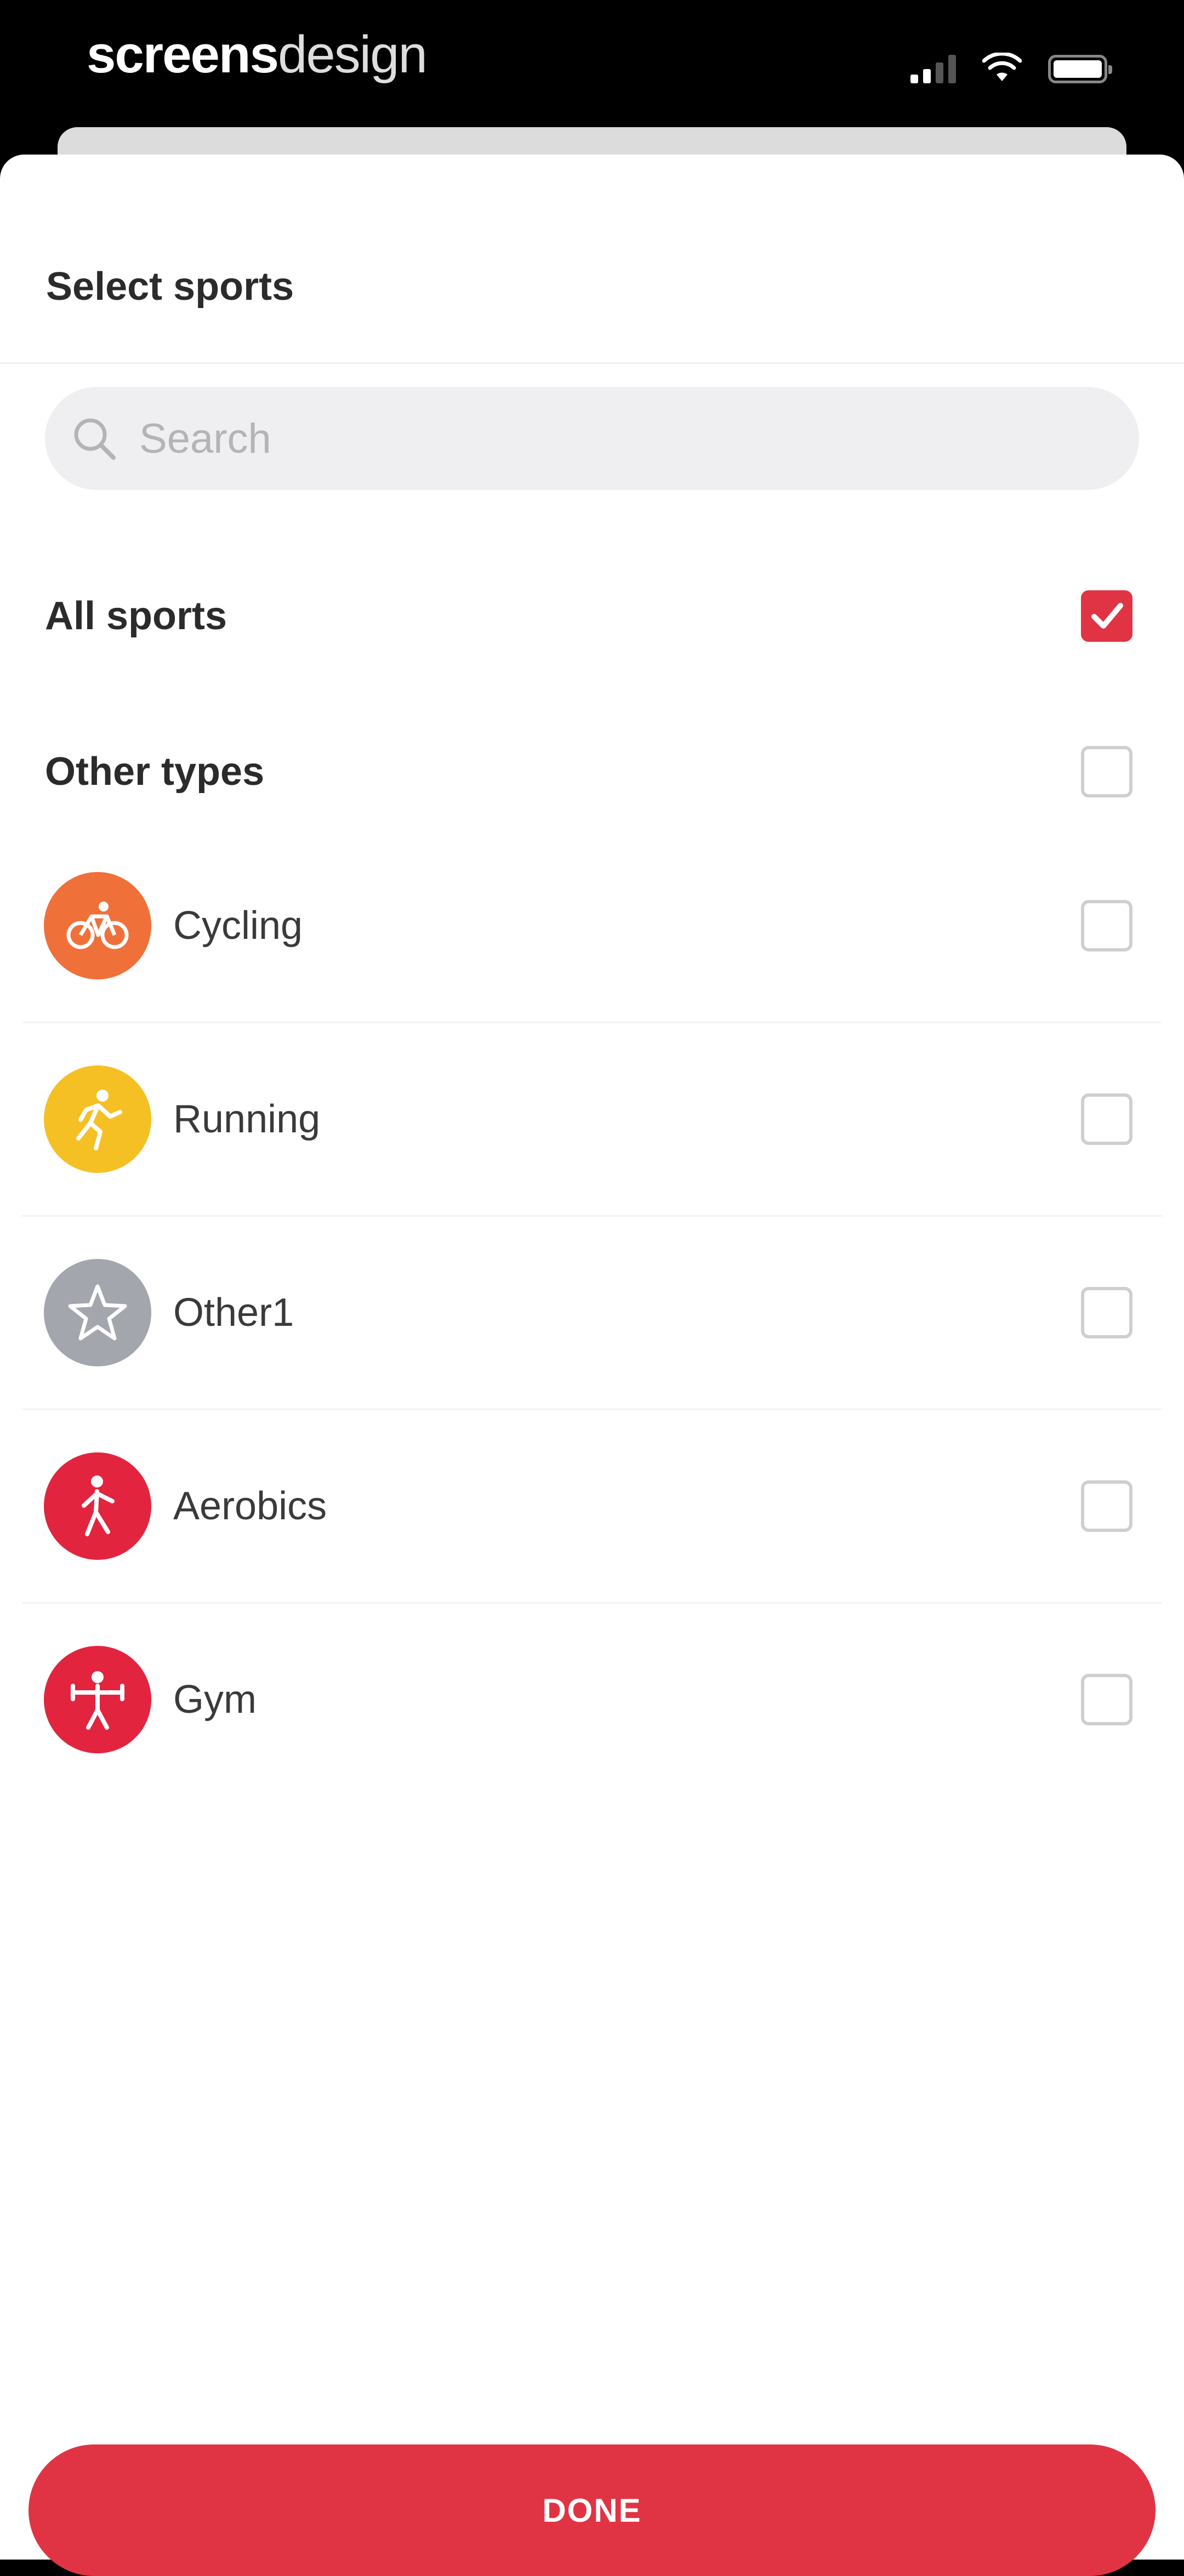 This screenshot has height=2576, width=1184. I want to click on checkbox-all-sports, so click(1106, 616).